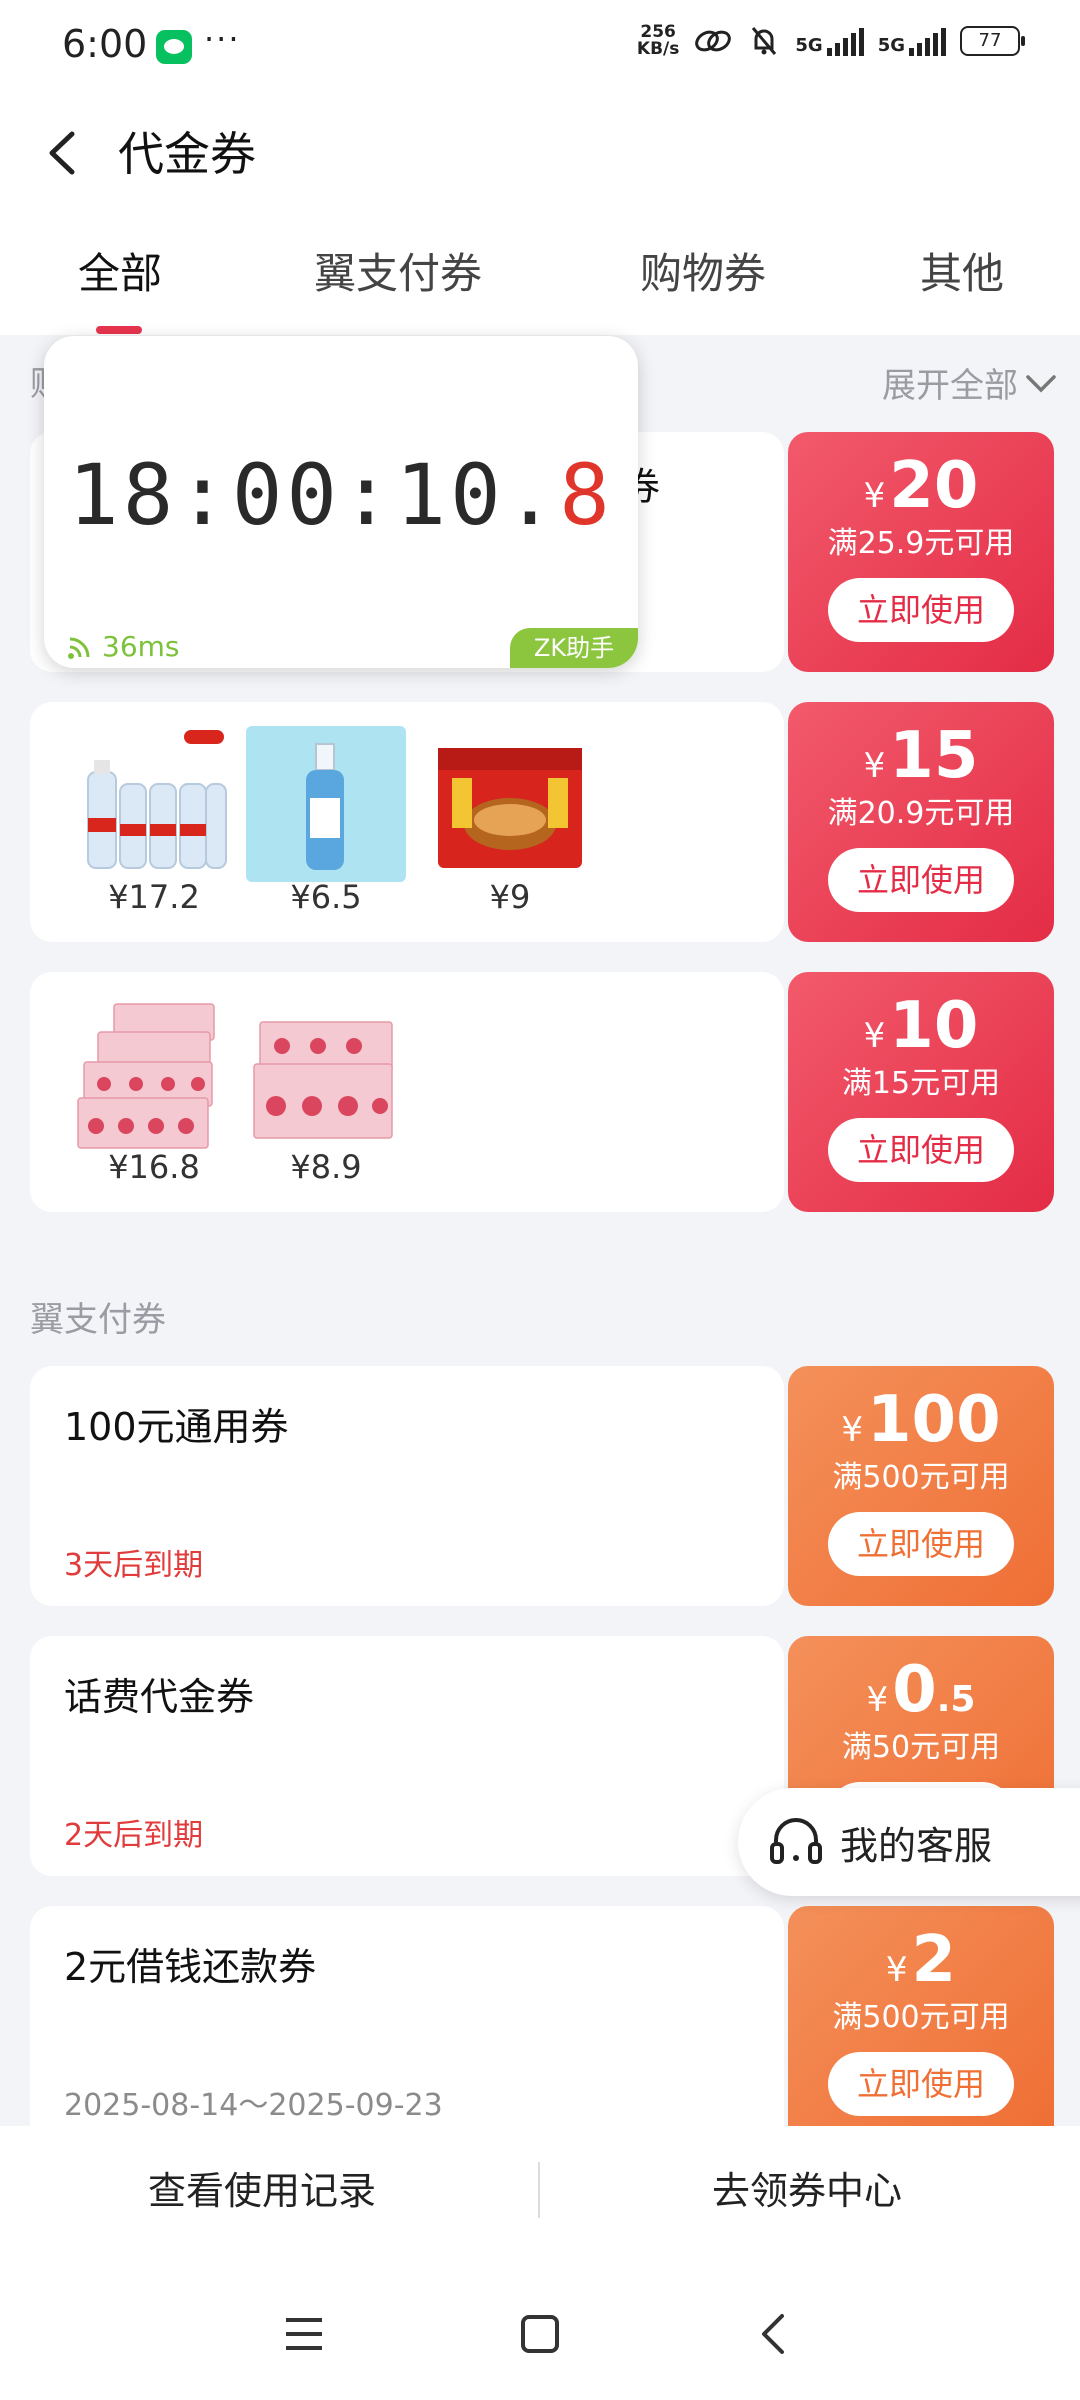  I want to click on product-price: ¥17.2, so click(154, 897).